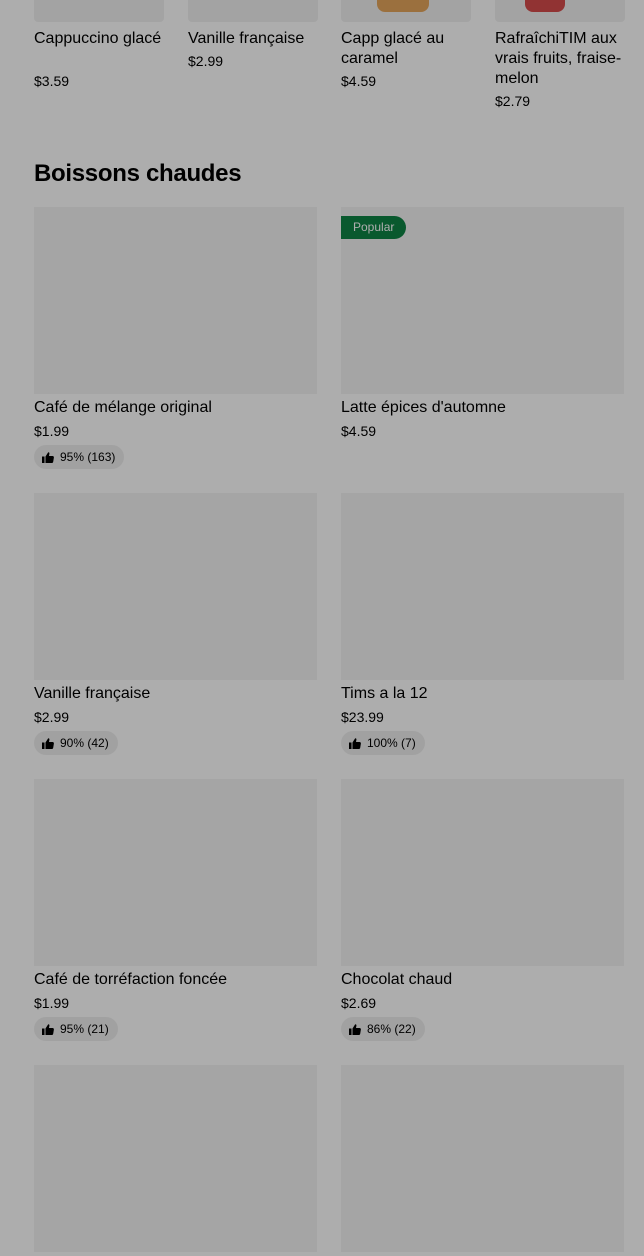 This screenshot has height=1256, width=644. What do you see at coordinates (374, 227) in the screenshot?
I see `popular-badge: Popular` at bounding box center [374, 227].